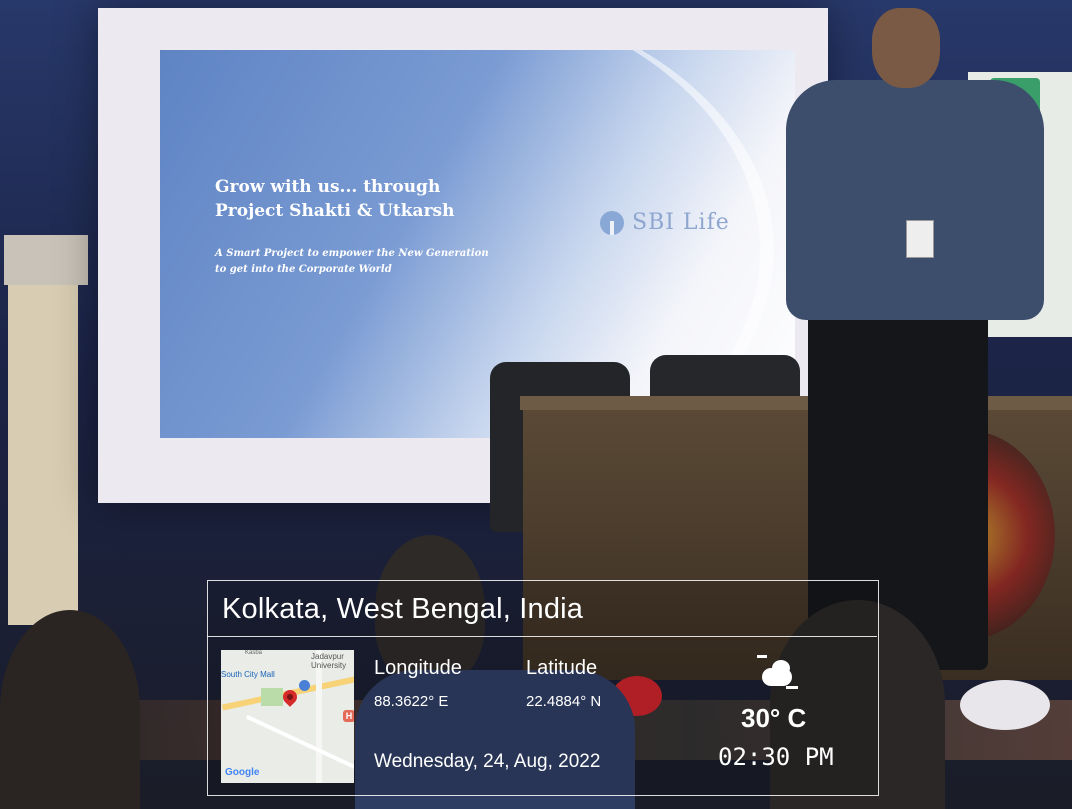  I want to click on temperature: 30° C, so click(774, 718).